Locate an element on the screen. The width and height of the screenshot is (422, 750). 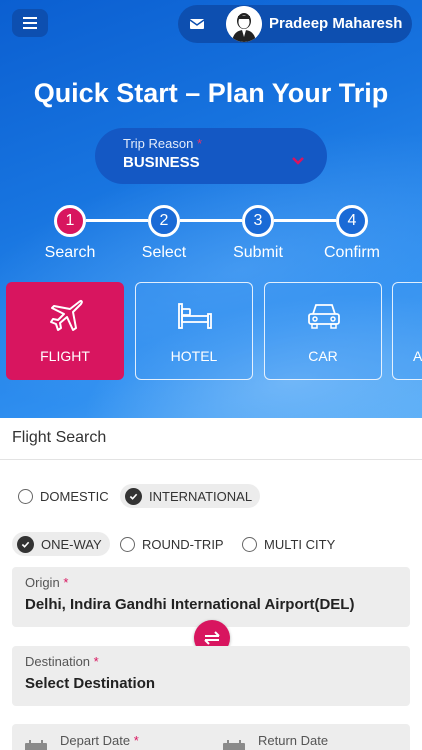
avatar is located at coordinates (244, 24).